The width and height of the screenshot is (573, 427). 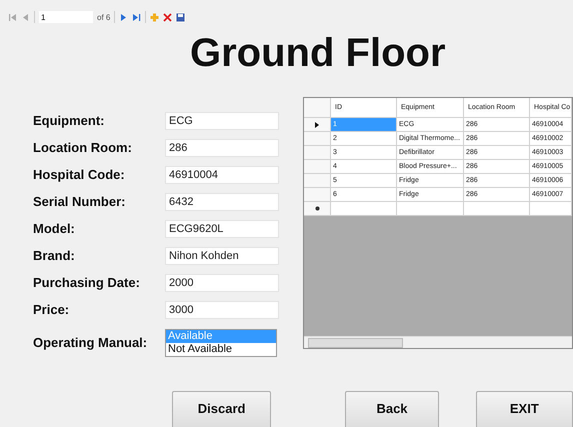 I want to click on action-button: EXIT, so click(x=524, y=409).